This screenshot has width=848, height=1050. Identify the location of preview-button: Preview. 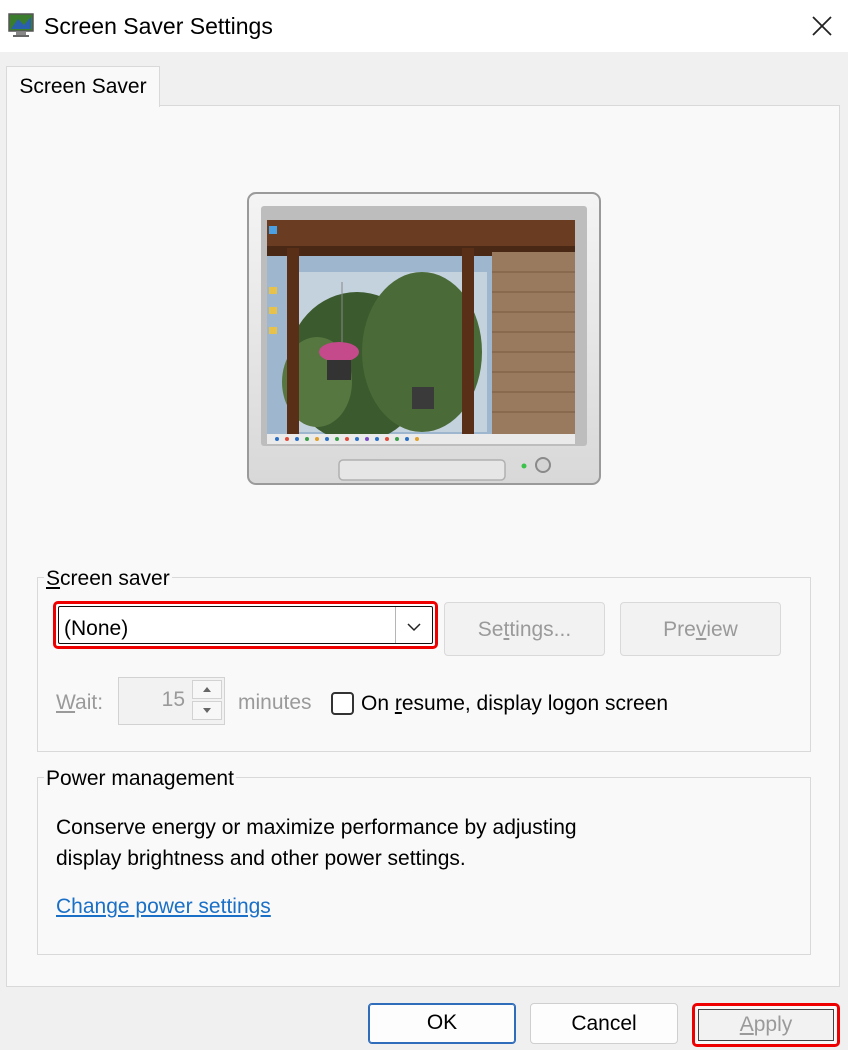
(700, 629).